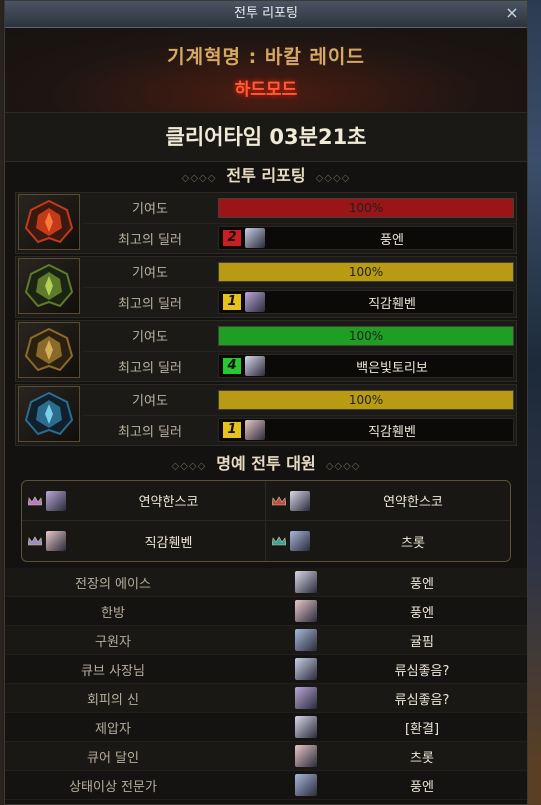  I want to click on award-winner-name: [환결], so click(422, 729).